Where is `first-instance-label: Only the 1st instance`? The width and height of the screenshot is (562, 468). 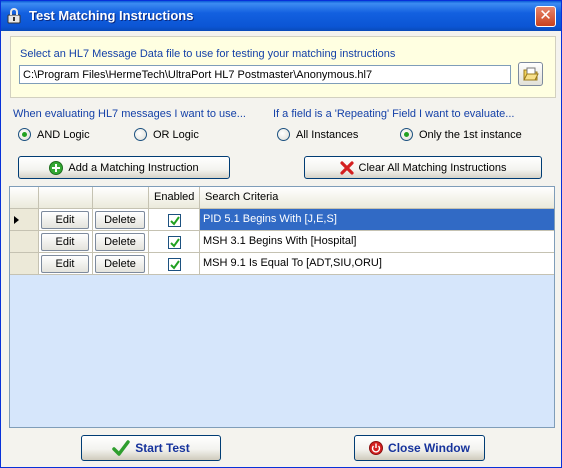 first-instance-label: Only the 1st instance is located at coordinates (470, 134).